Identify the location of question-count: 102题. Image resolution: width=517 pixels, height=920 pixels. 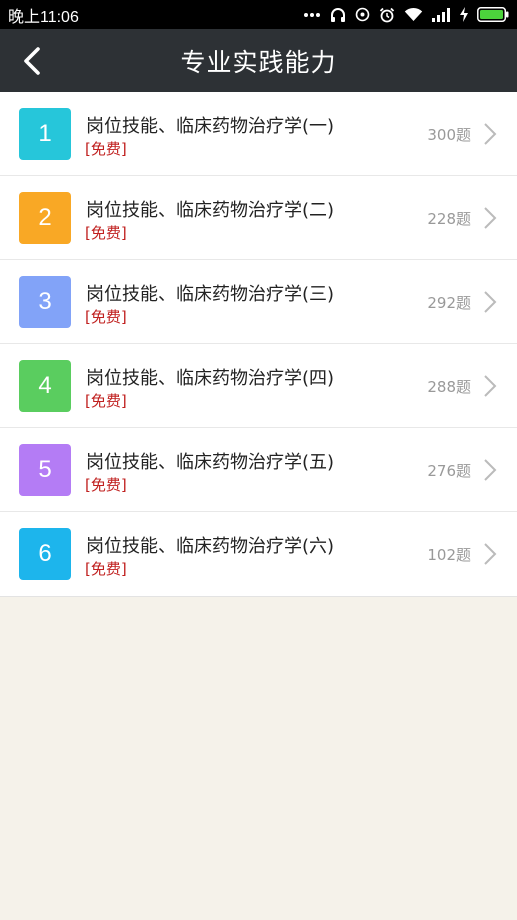
(449, 555).